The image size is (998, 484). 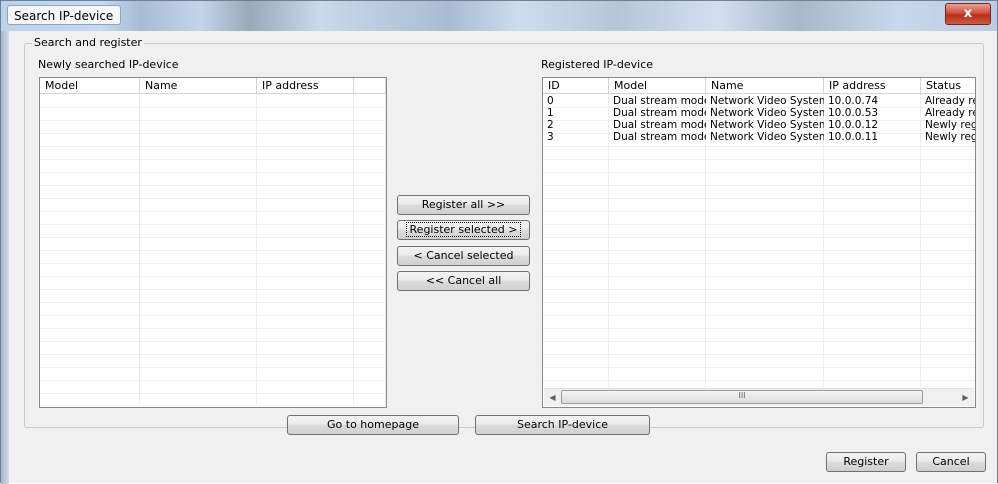 What do you see at coordinates (597, 64) in the screenshot?
I see `registered-label: Registered IP-device` at bounding box center [597, 64].